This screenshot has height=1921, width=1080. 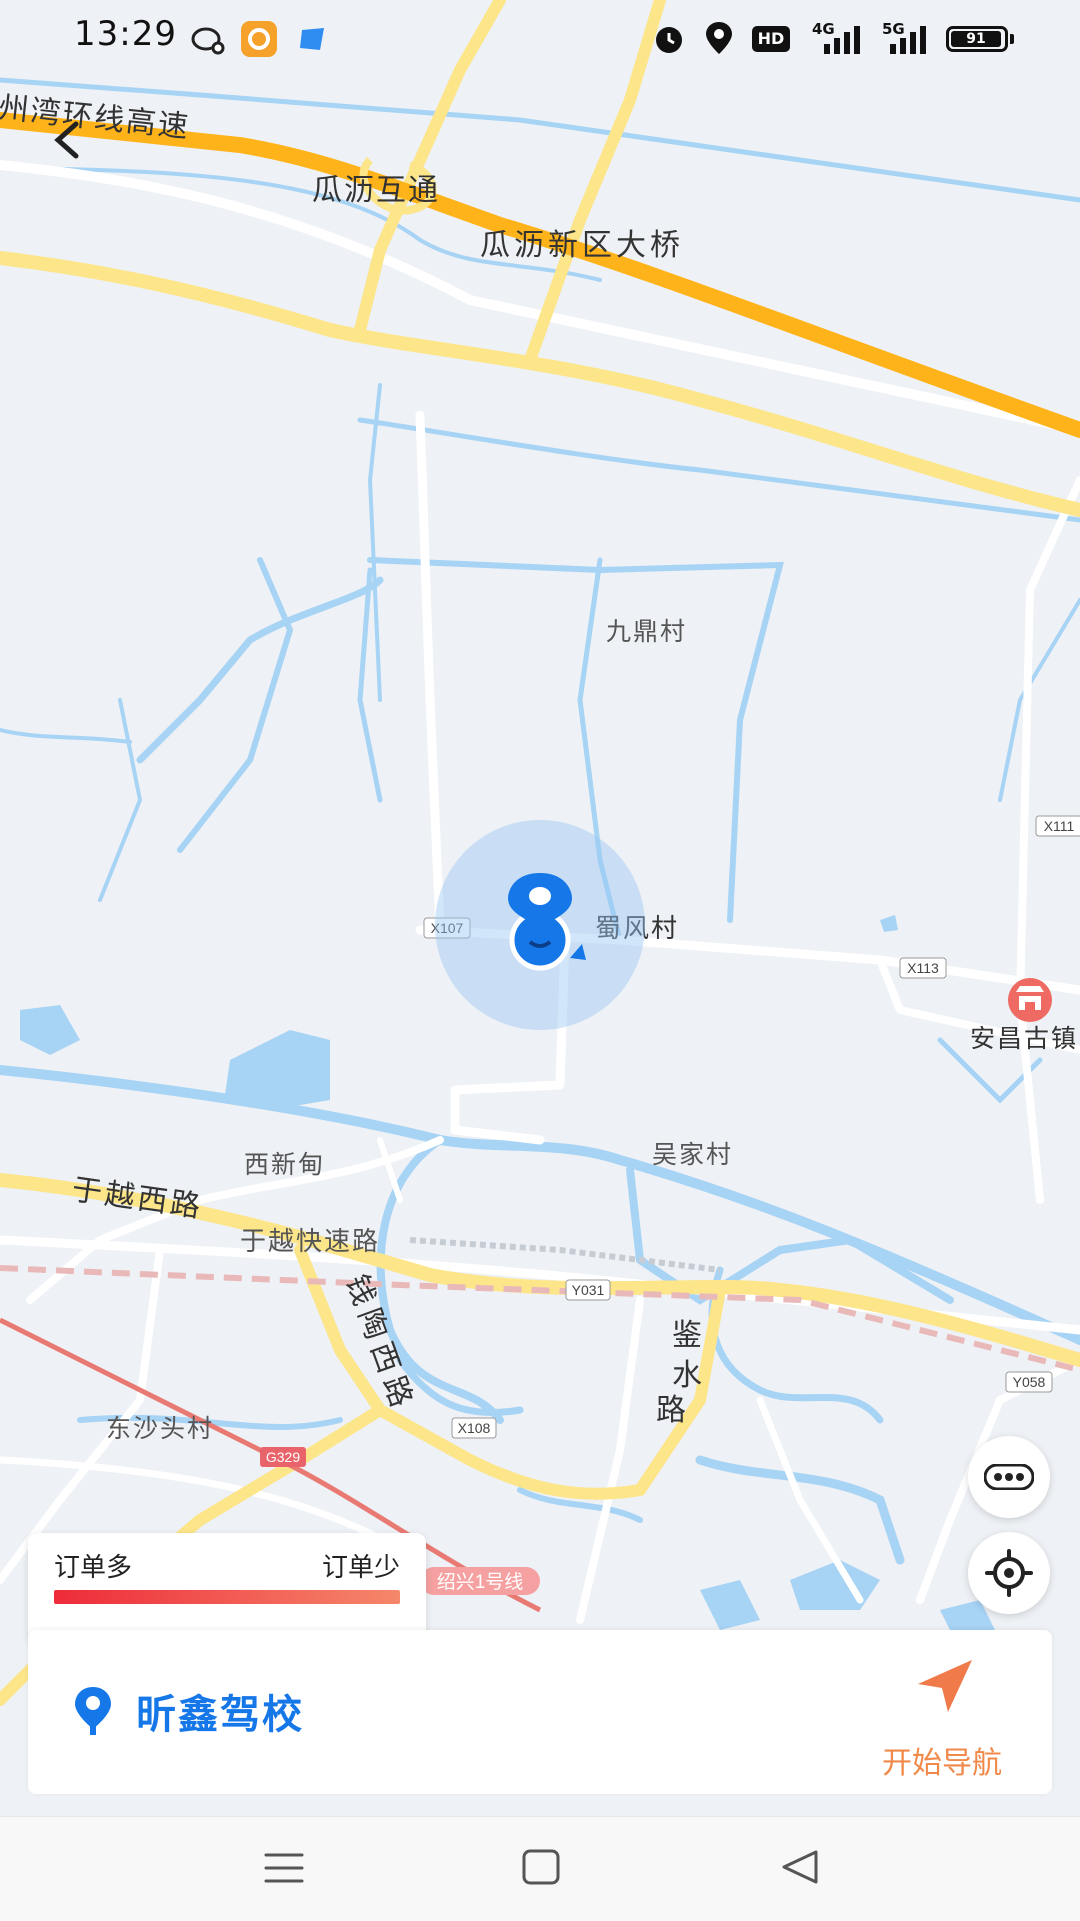 I want to click on location-icon, so click(x=719, y=38).